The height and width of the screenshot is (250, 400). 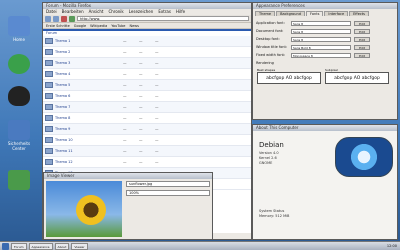 What do you see at coordinates (314, 13) in the screenshot?
I see `tab-fonts: Fonts` at bounding box center [314, 13].